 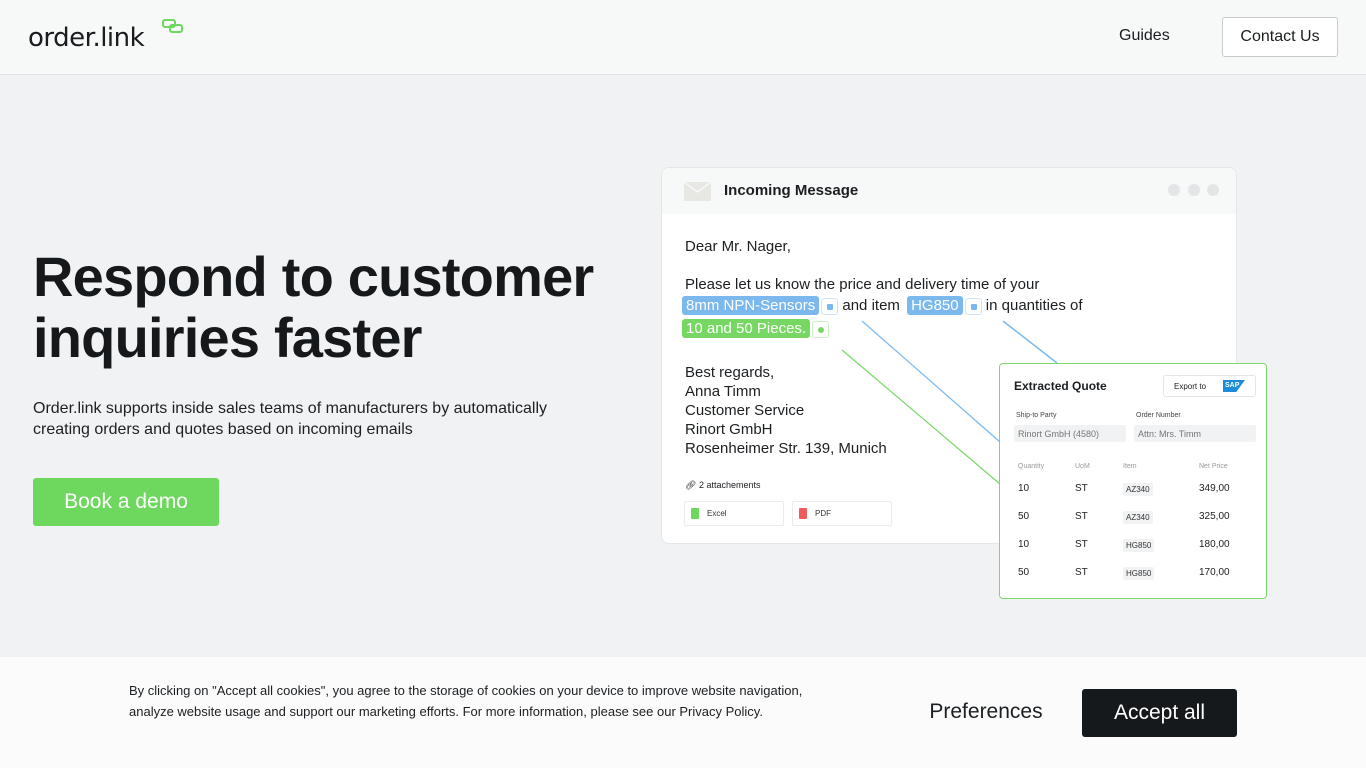 What do you see at coordinates (683, 37) in the screenshot?
I see `site-header: order.link Guides Contact Us` at bounding box center [683, 37].